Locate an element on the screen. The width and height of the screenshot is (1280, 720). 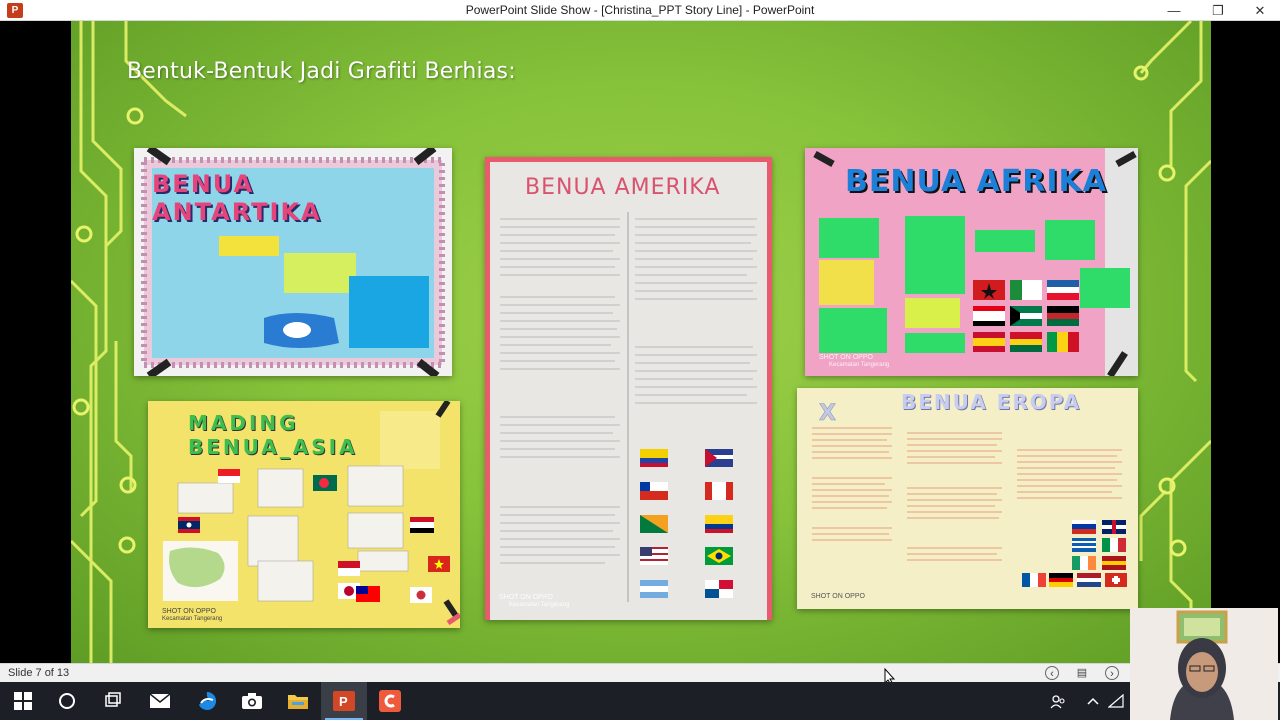
eropa-board-image: X is located at coordinates (967, 498).